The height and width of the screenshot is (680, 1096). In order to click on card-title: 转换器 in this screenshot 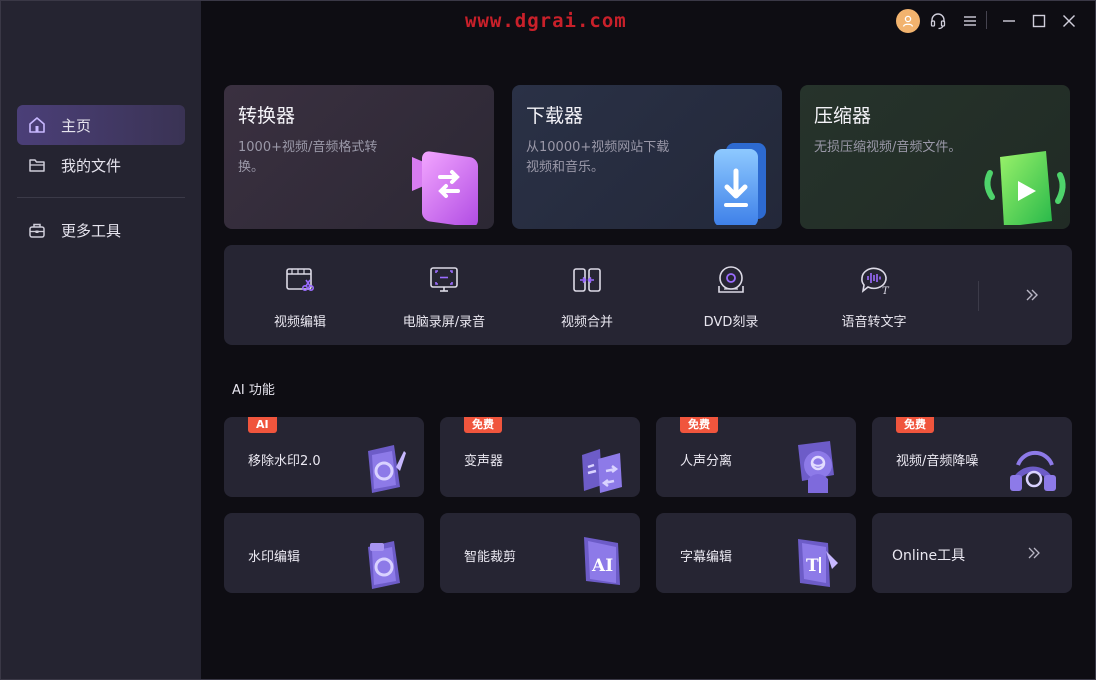, I will do `click(267, 116)`.